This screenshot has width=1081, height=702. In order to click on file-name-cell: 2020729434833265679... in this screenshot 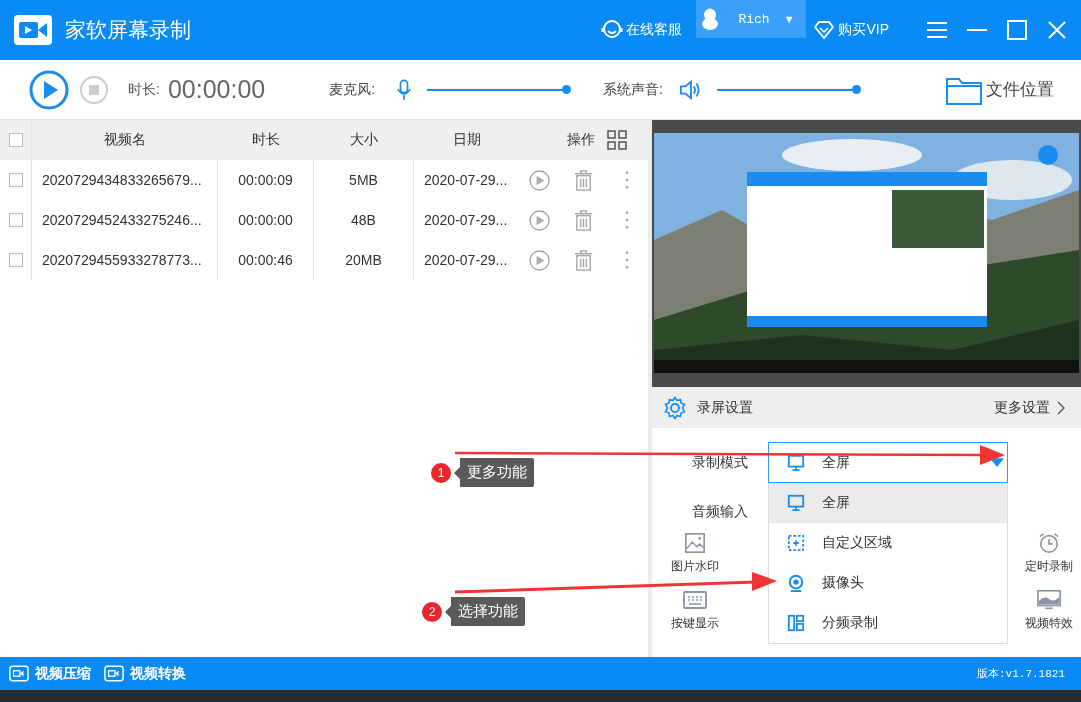, I will do `click(125, 180)`.